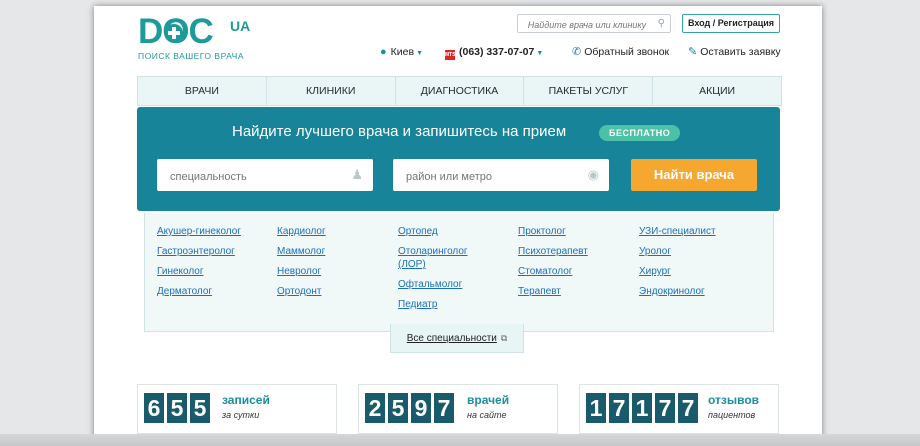 Image resolution: width=920 pixels, height=446 pixels. I want to click on counter-label: записей, so click(246, 400).